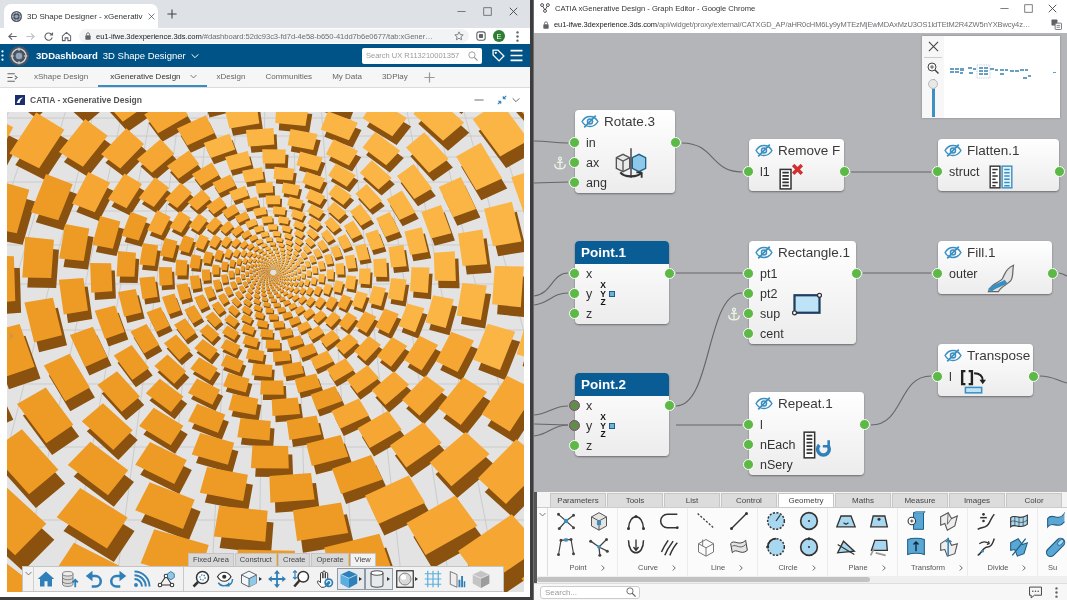 Image resolution: width=1067 pixels, height=600 pixels. Describe the element at coordinates (1035, 592) in the screenshot. I see `comment-icon` at that location.